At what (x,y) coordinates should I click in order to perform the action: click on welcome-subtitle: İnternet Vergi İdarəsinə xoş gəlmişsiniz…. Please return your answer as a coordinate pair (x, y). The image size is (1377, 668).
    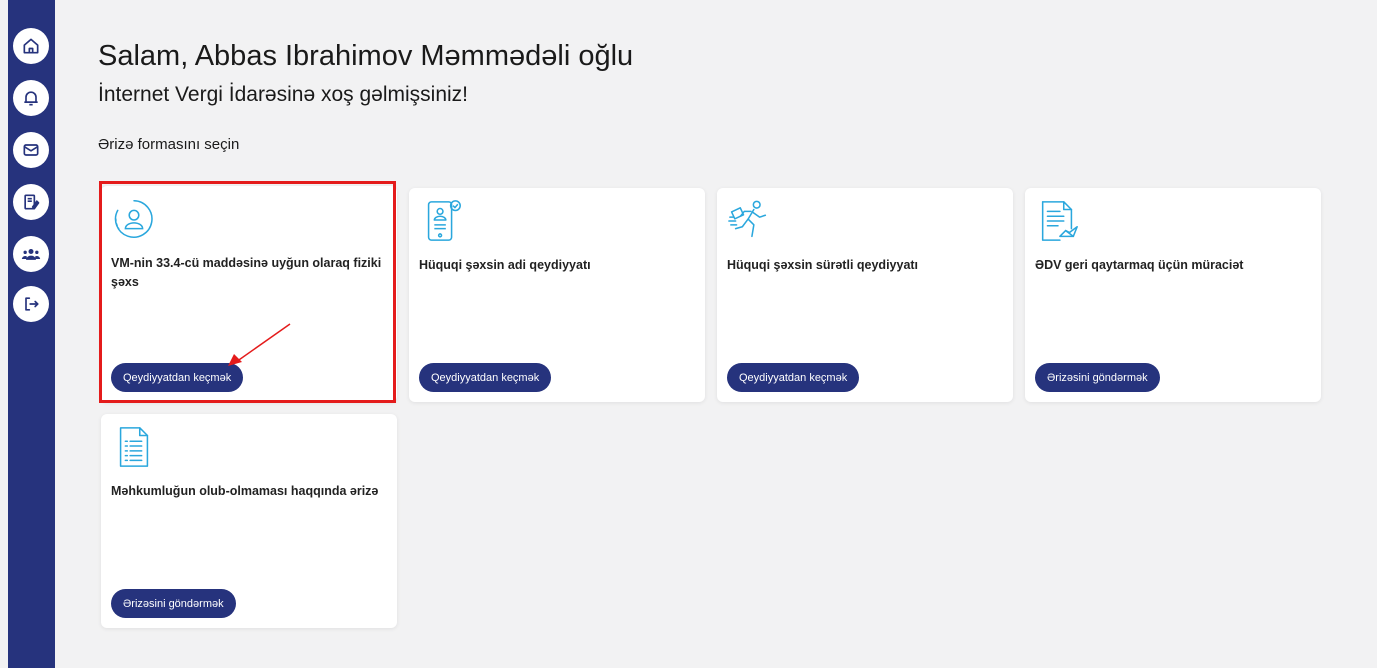
    Looking at the image, I should click on (283, 94).